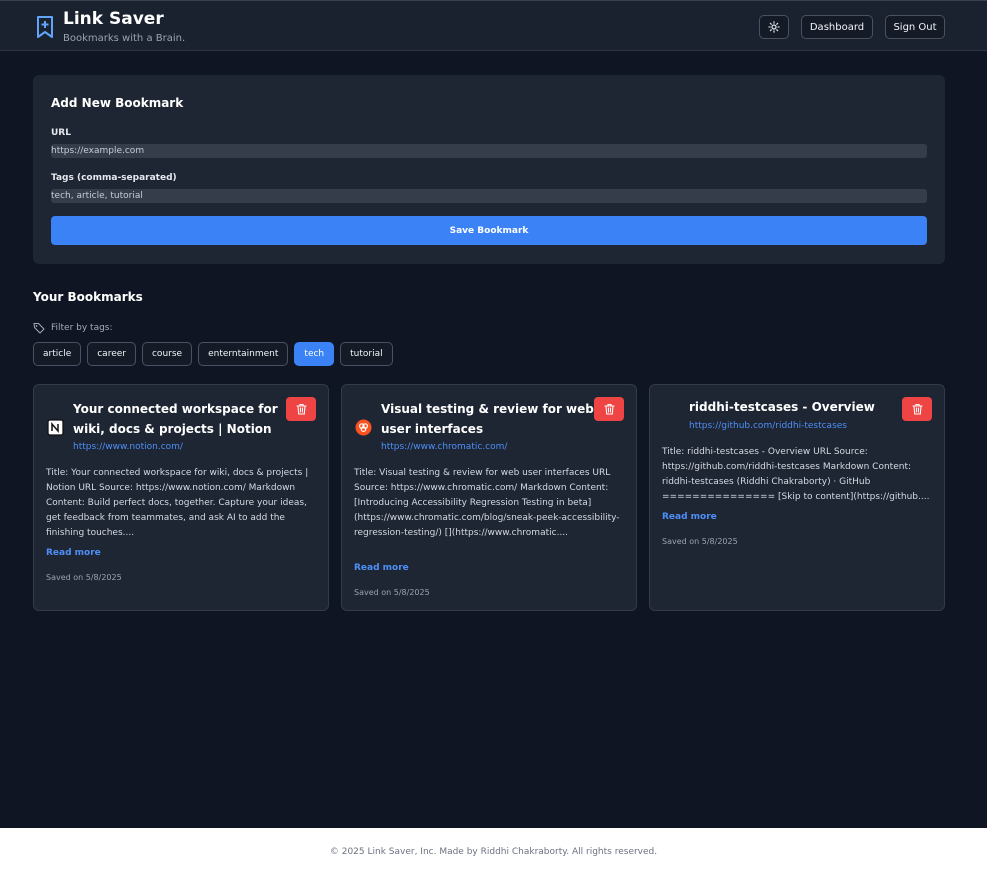  What do you see at coordinates (114, 178) in the screenshot?
I see `tags-label: Tags (comma-separated)` at bounding box center [114, 178].